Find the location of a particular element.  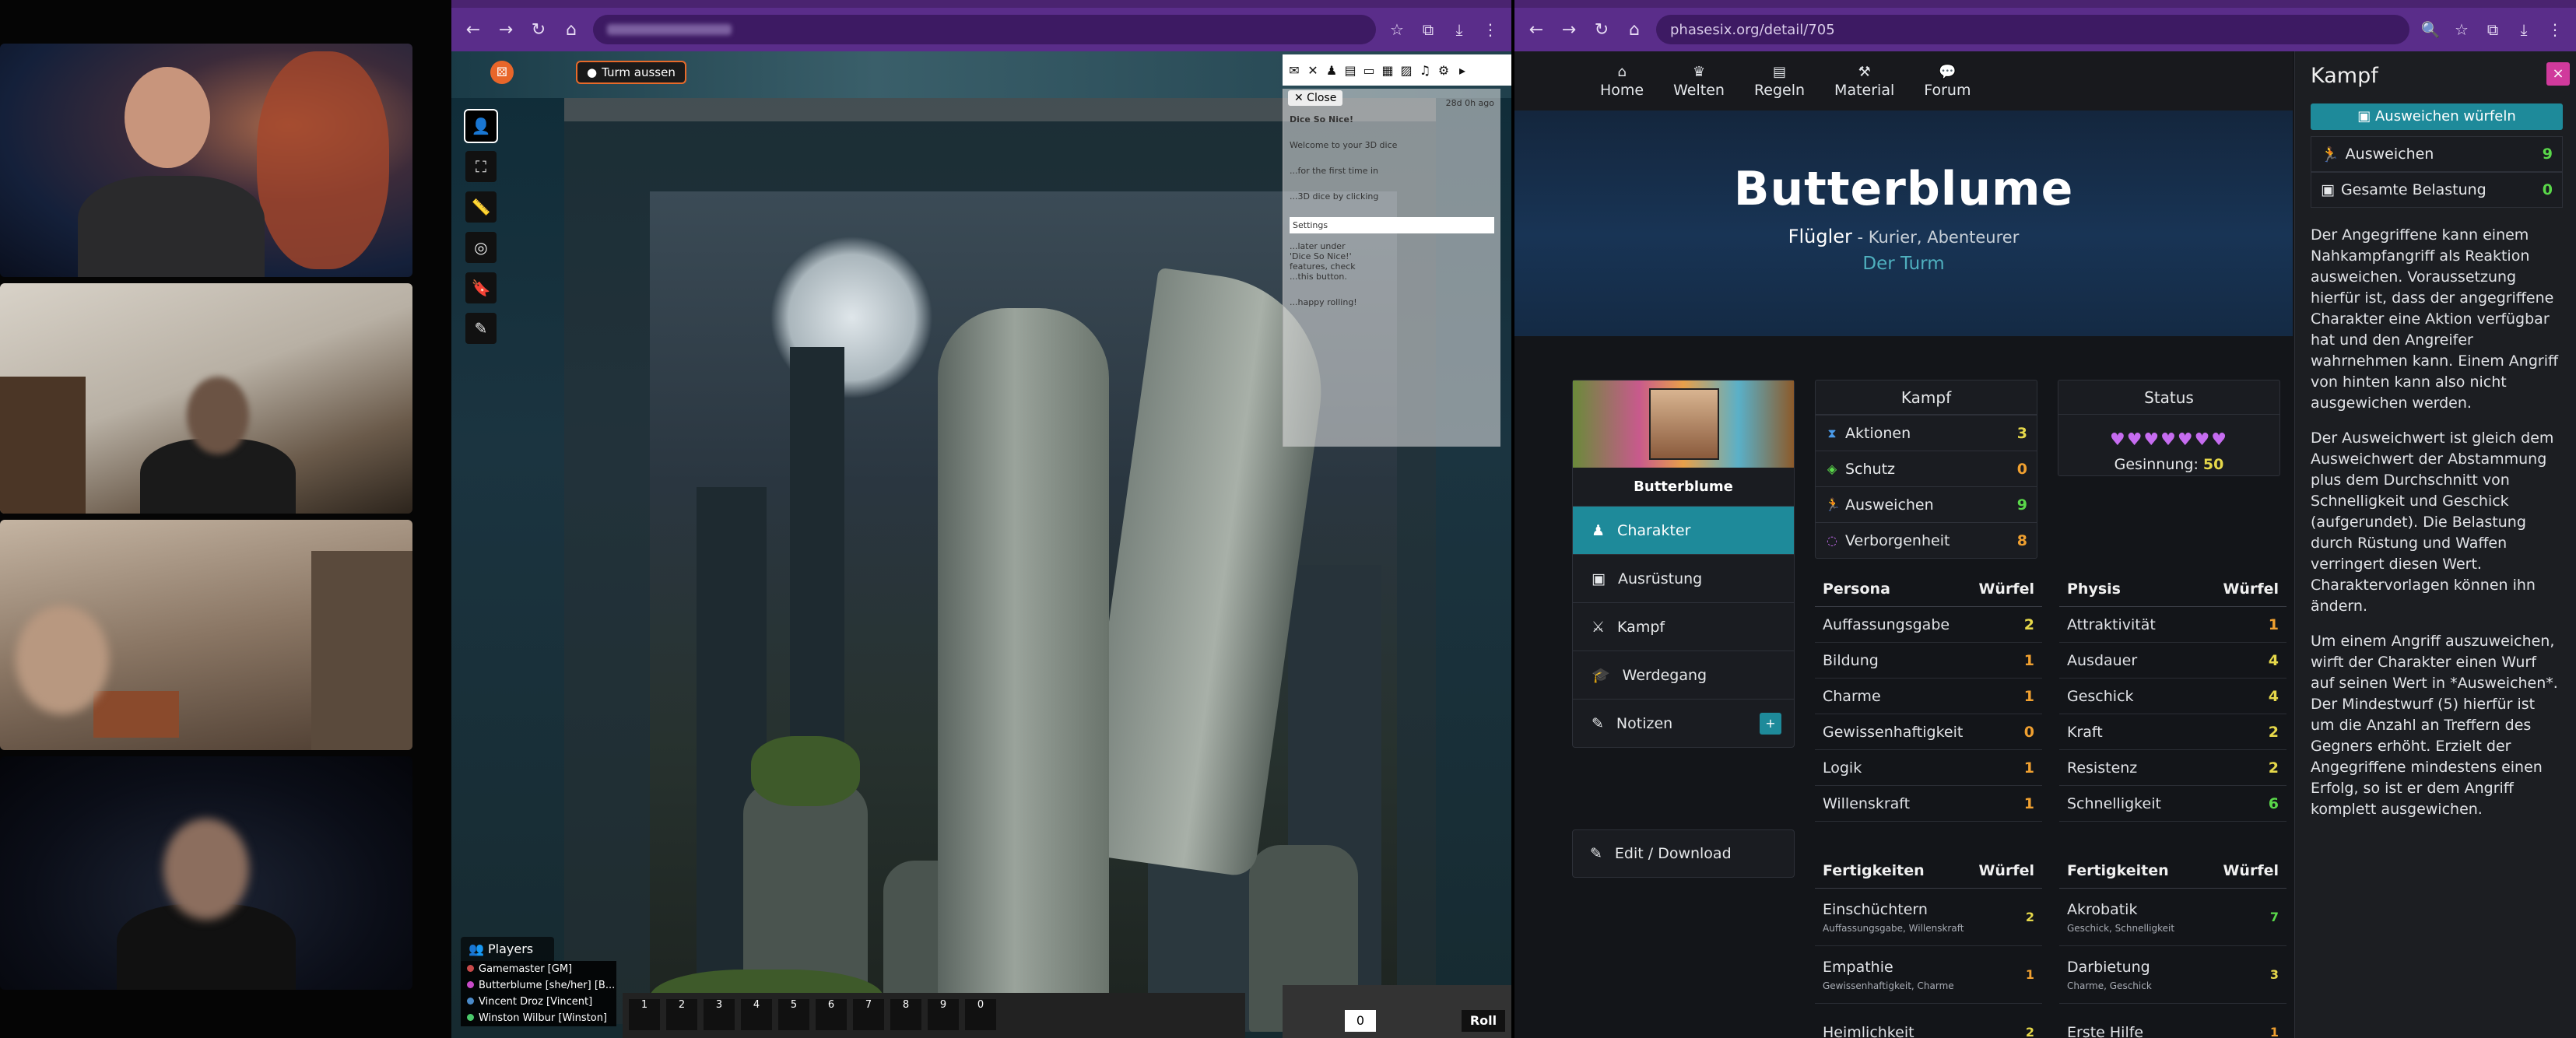

players-header: 👥 Players is located at coordinates (508, 949).